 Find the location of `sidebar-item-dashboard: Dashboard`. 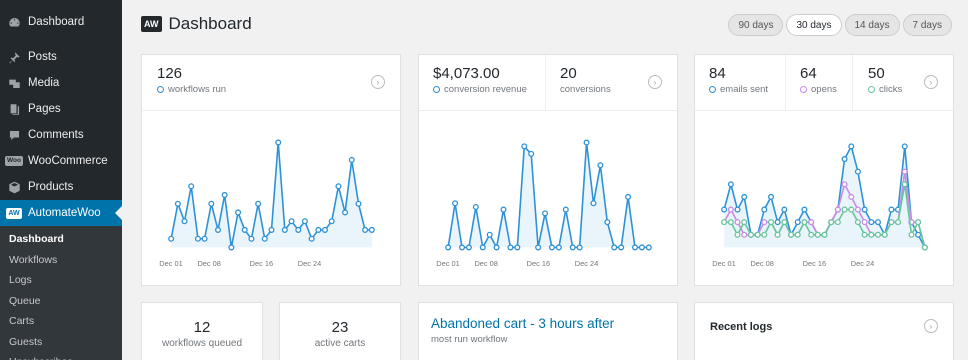

sidebar-item-dashboard: Dashboard is located at coordinates (61, 22).